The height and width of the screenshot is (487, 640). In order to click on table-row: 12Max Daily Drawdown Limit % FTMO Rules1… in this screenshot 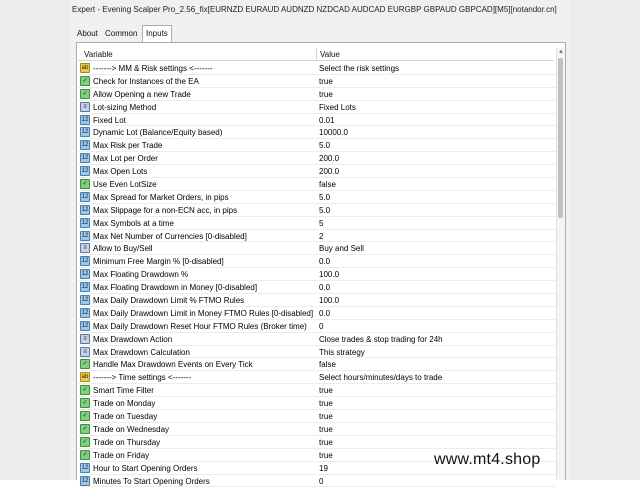, I will do `click(317, 300)`.